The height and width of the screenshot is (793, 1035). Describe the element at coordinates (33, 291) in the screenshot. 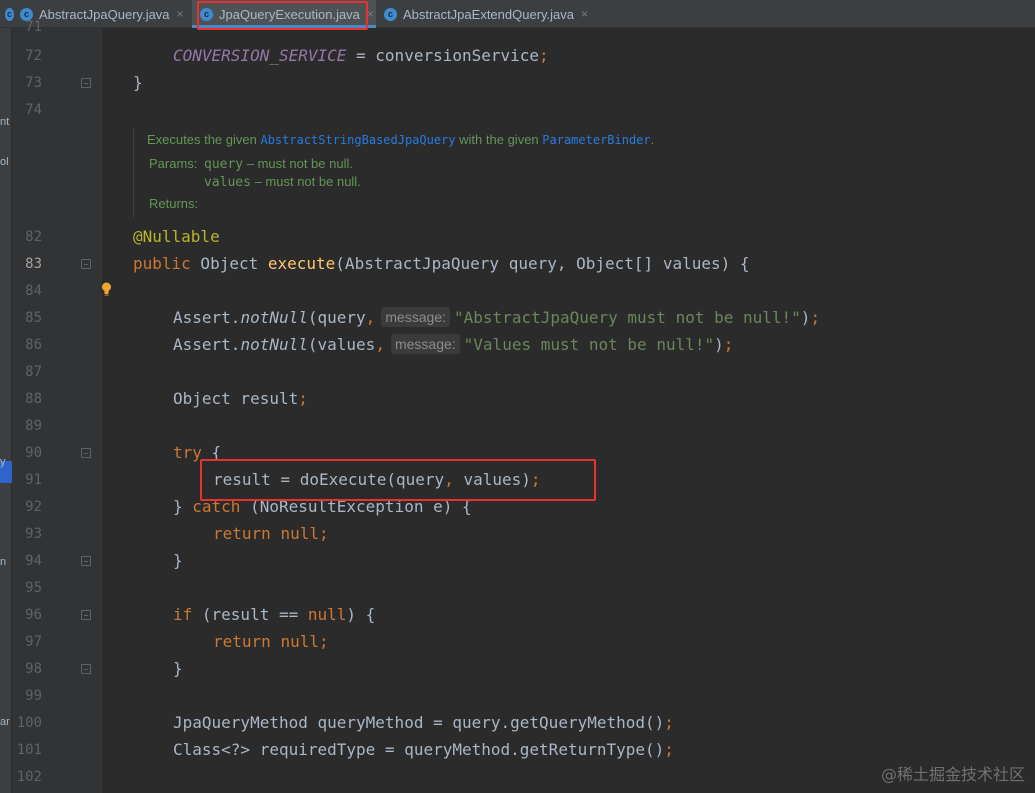

I see `line-number: 84` at that location.